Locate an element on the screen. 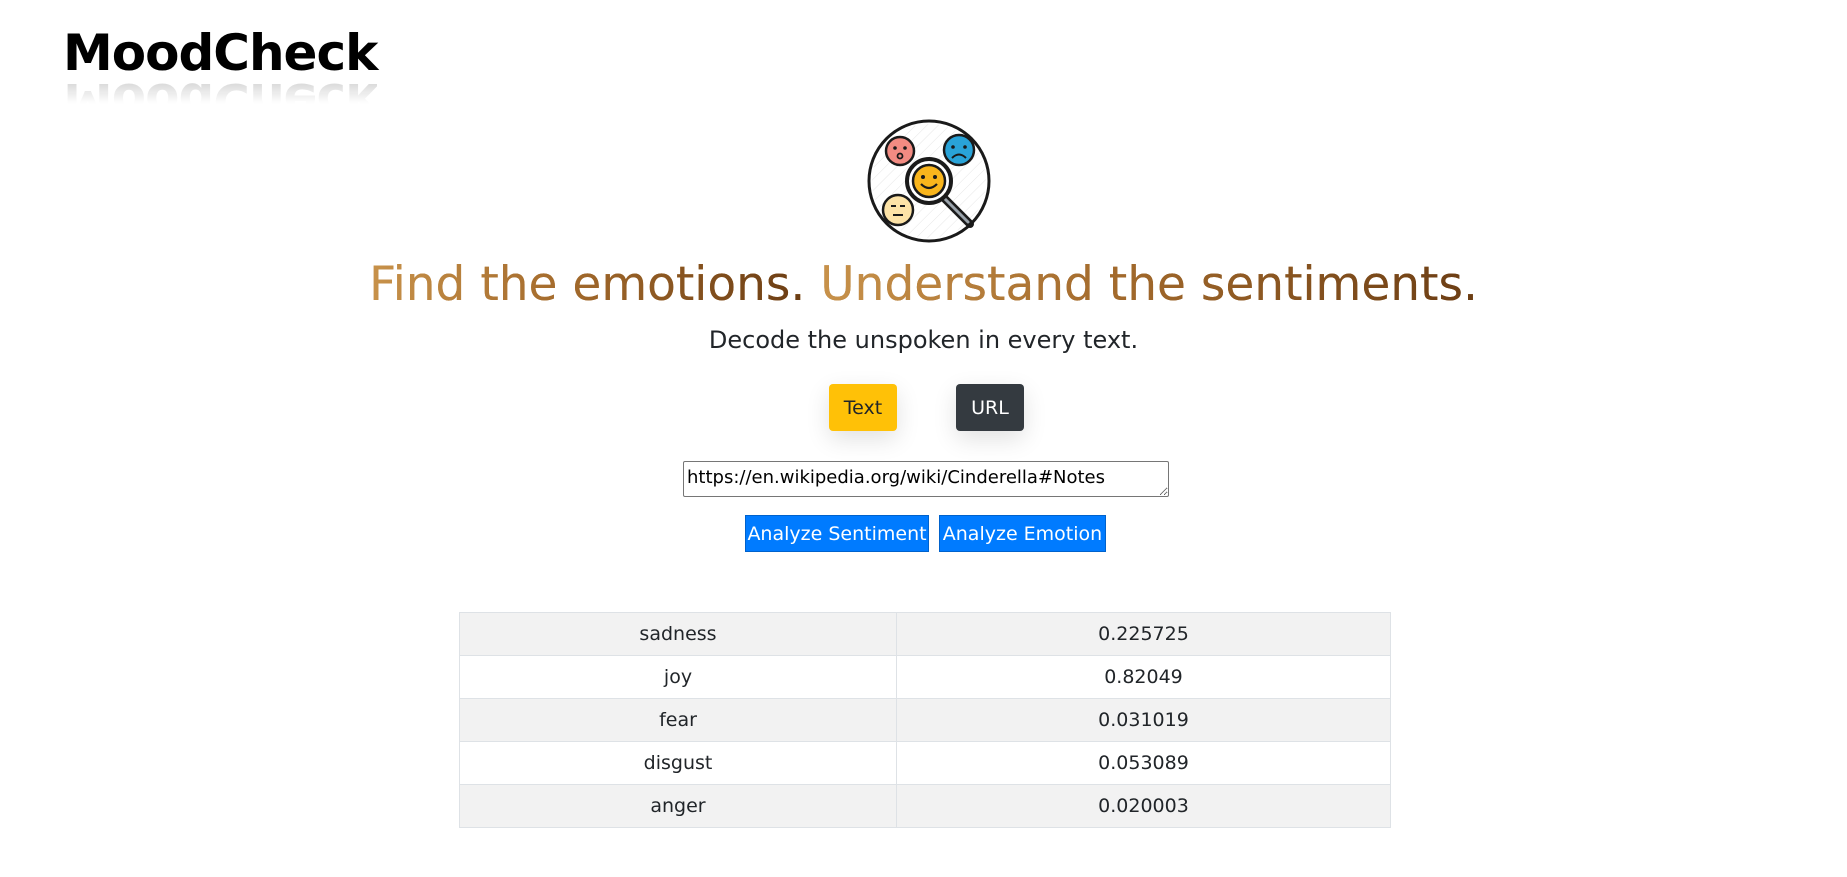 Image resolution: width=1847 pixels, height=877 pixels. table-row: fear 0.031019 is located at coordinates (925, 720).